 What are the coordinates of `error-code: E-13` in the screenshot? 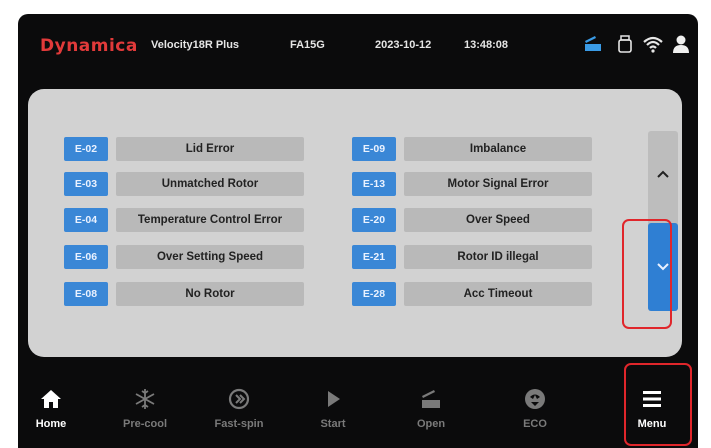 It's located at (374, 184).